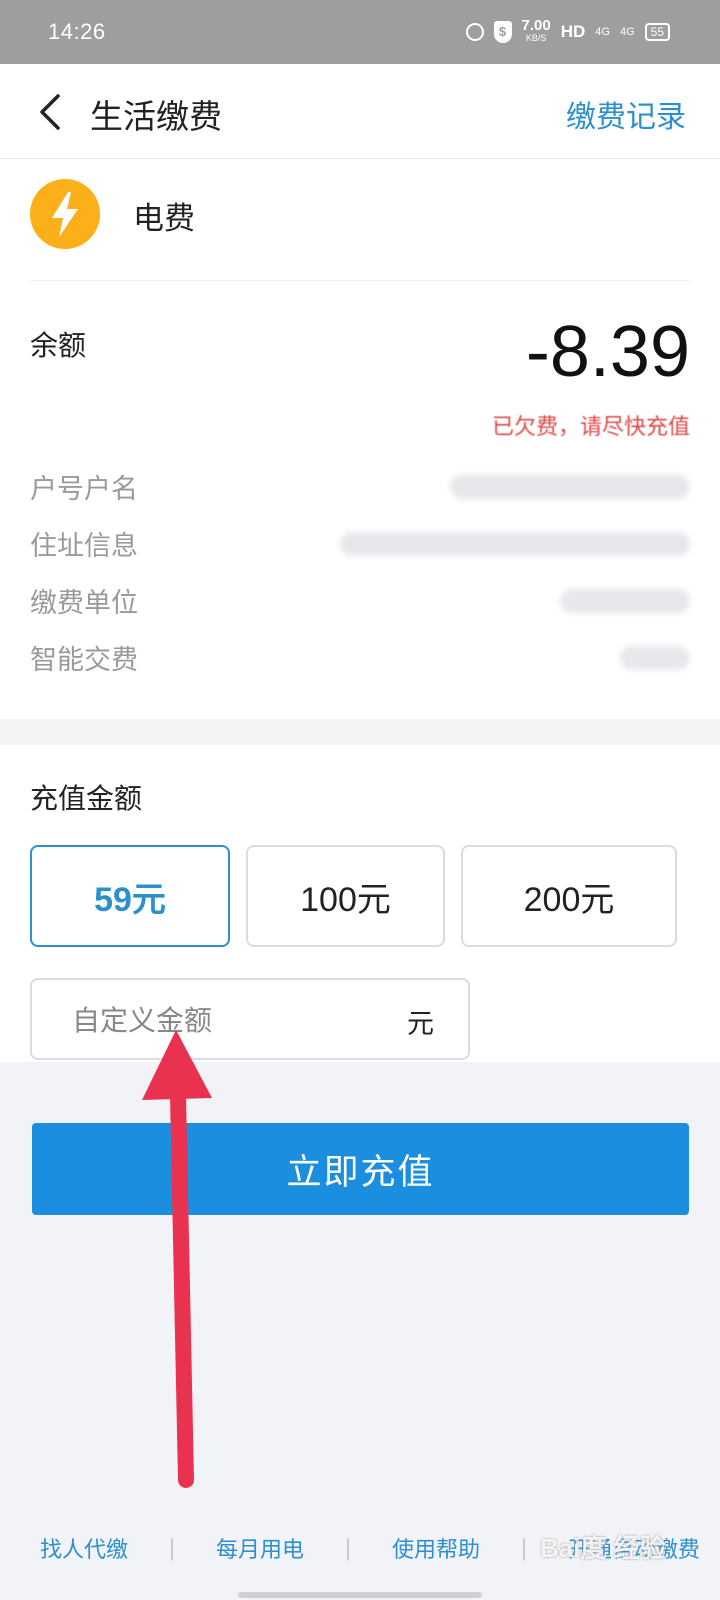 This screenshot has width=720, height=1600. Describe the element at coordinates (573, 31) in the screenshot. I see `hd-indicator: HD` at that location.